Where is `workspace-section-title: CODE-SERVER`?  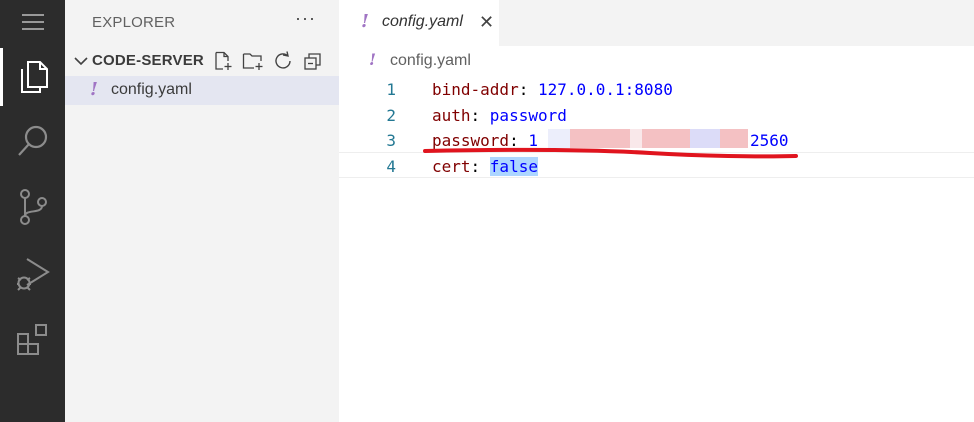 workspace-section-title: CODE-SERVER is located at coordinates (148, 60).